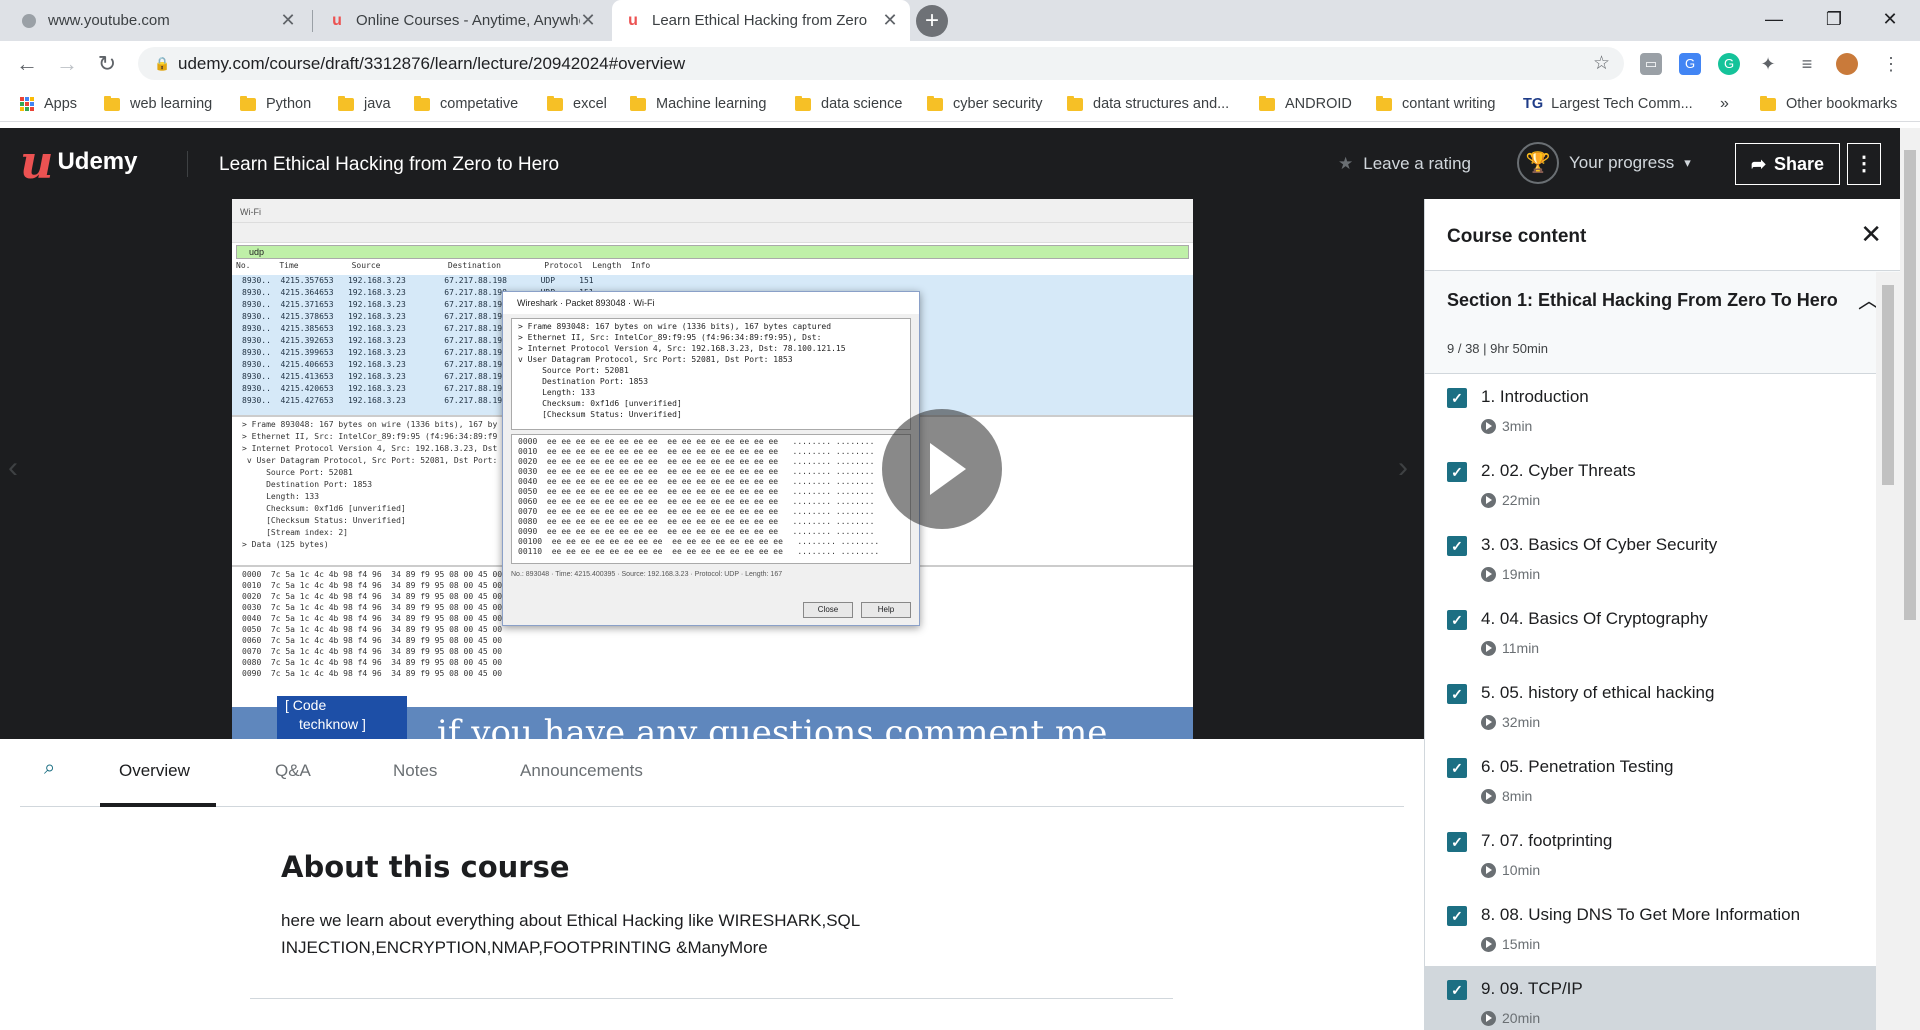 The height and width of the screenshot is (1030, 1920). Describe the element at coordinates (1864, 164) in the screenshot. I see `more-options-button: ⋮` at that location.